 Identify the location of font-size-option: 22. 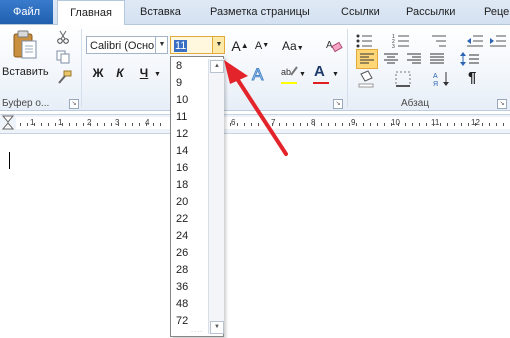
(182, 219).